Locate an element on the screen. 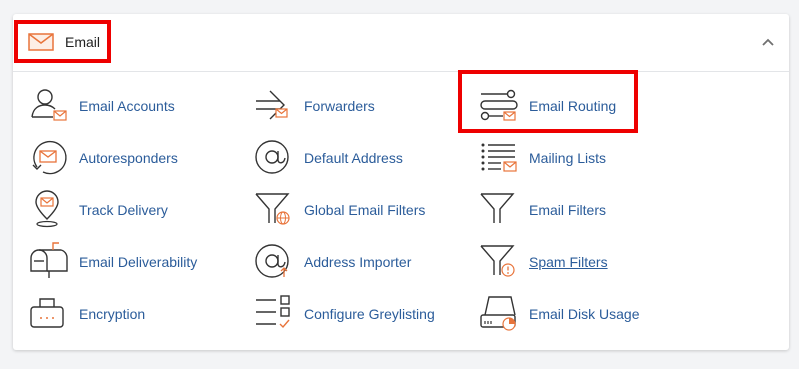 The width and height of the screenshot is (799, 369). spam-filters-icon is located at coordinates (497, 261).